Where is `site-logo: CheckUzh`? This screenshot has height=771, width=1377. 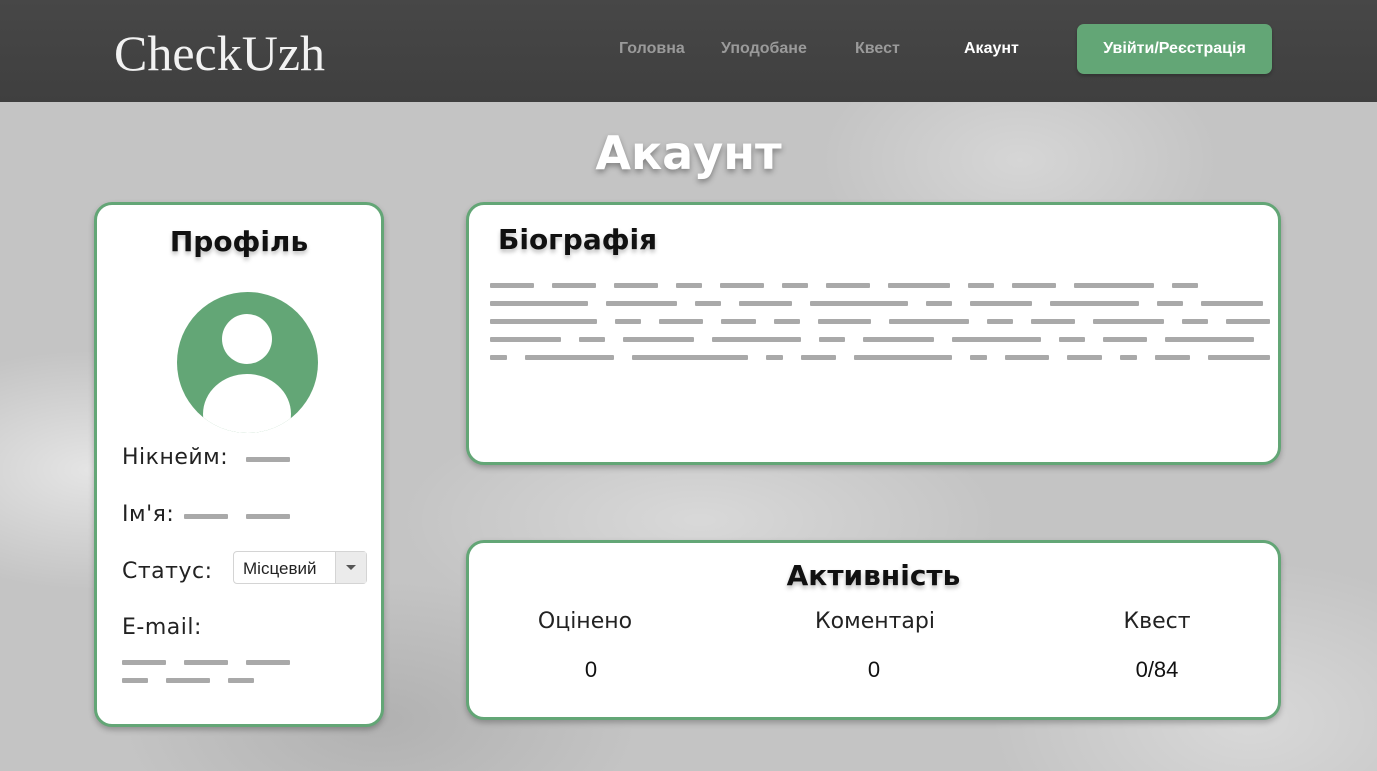
site-logo: CheckUzh is located at coordinates (219, 53).